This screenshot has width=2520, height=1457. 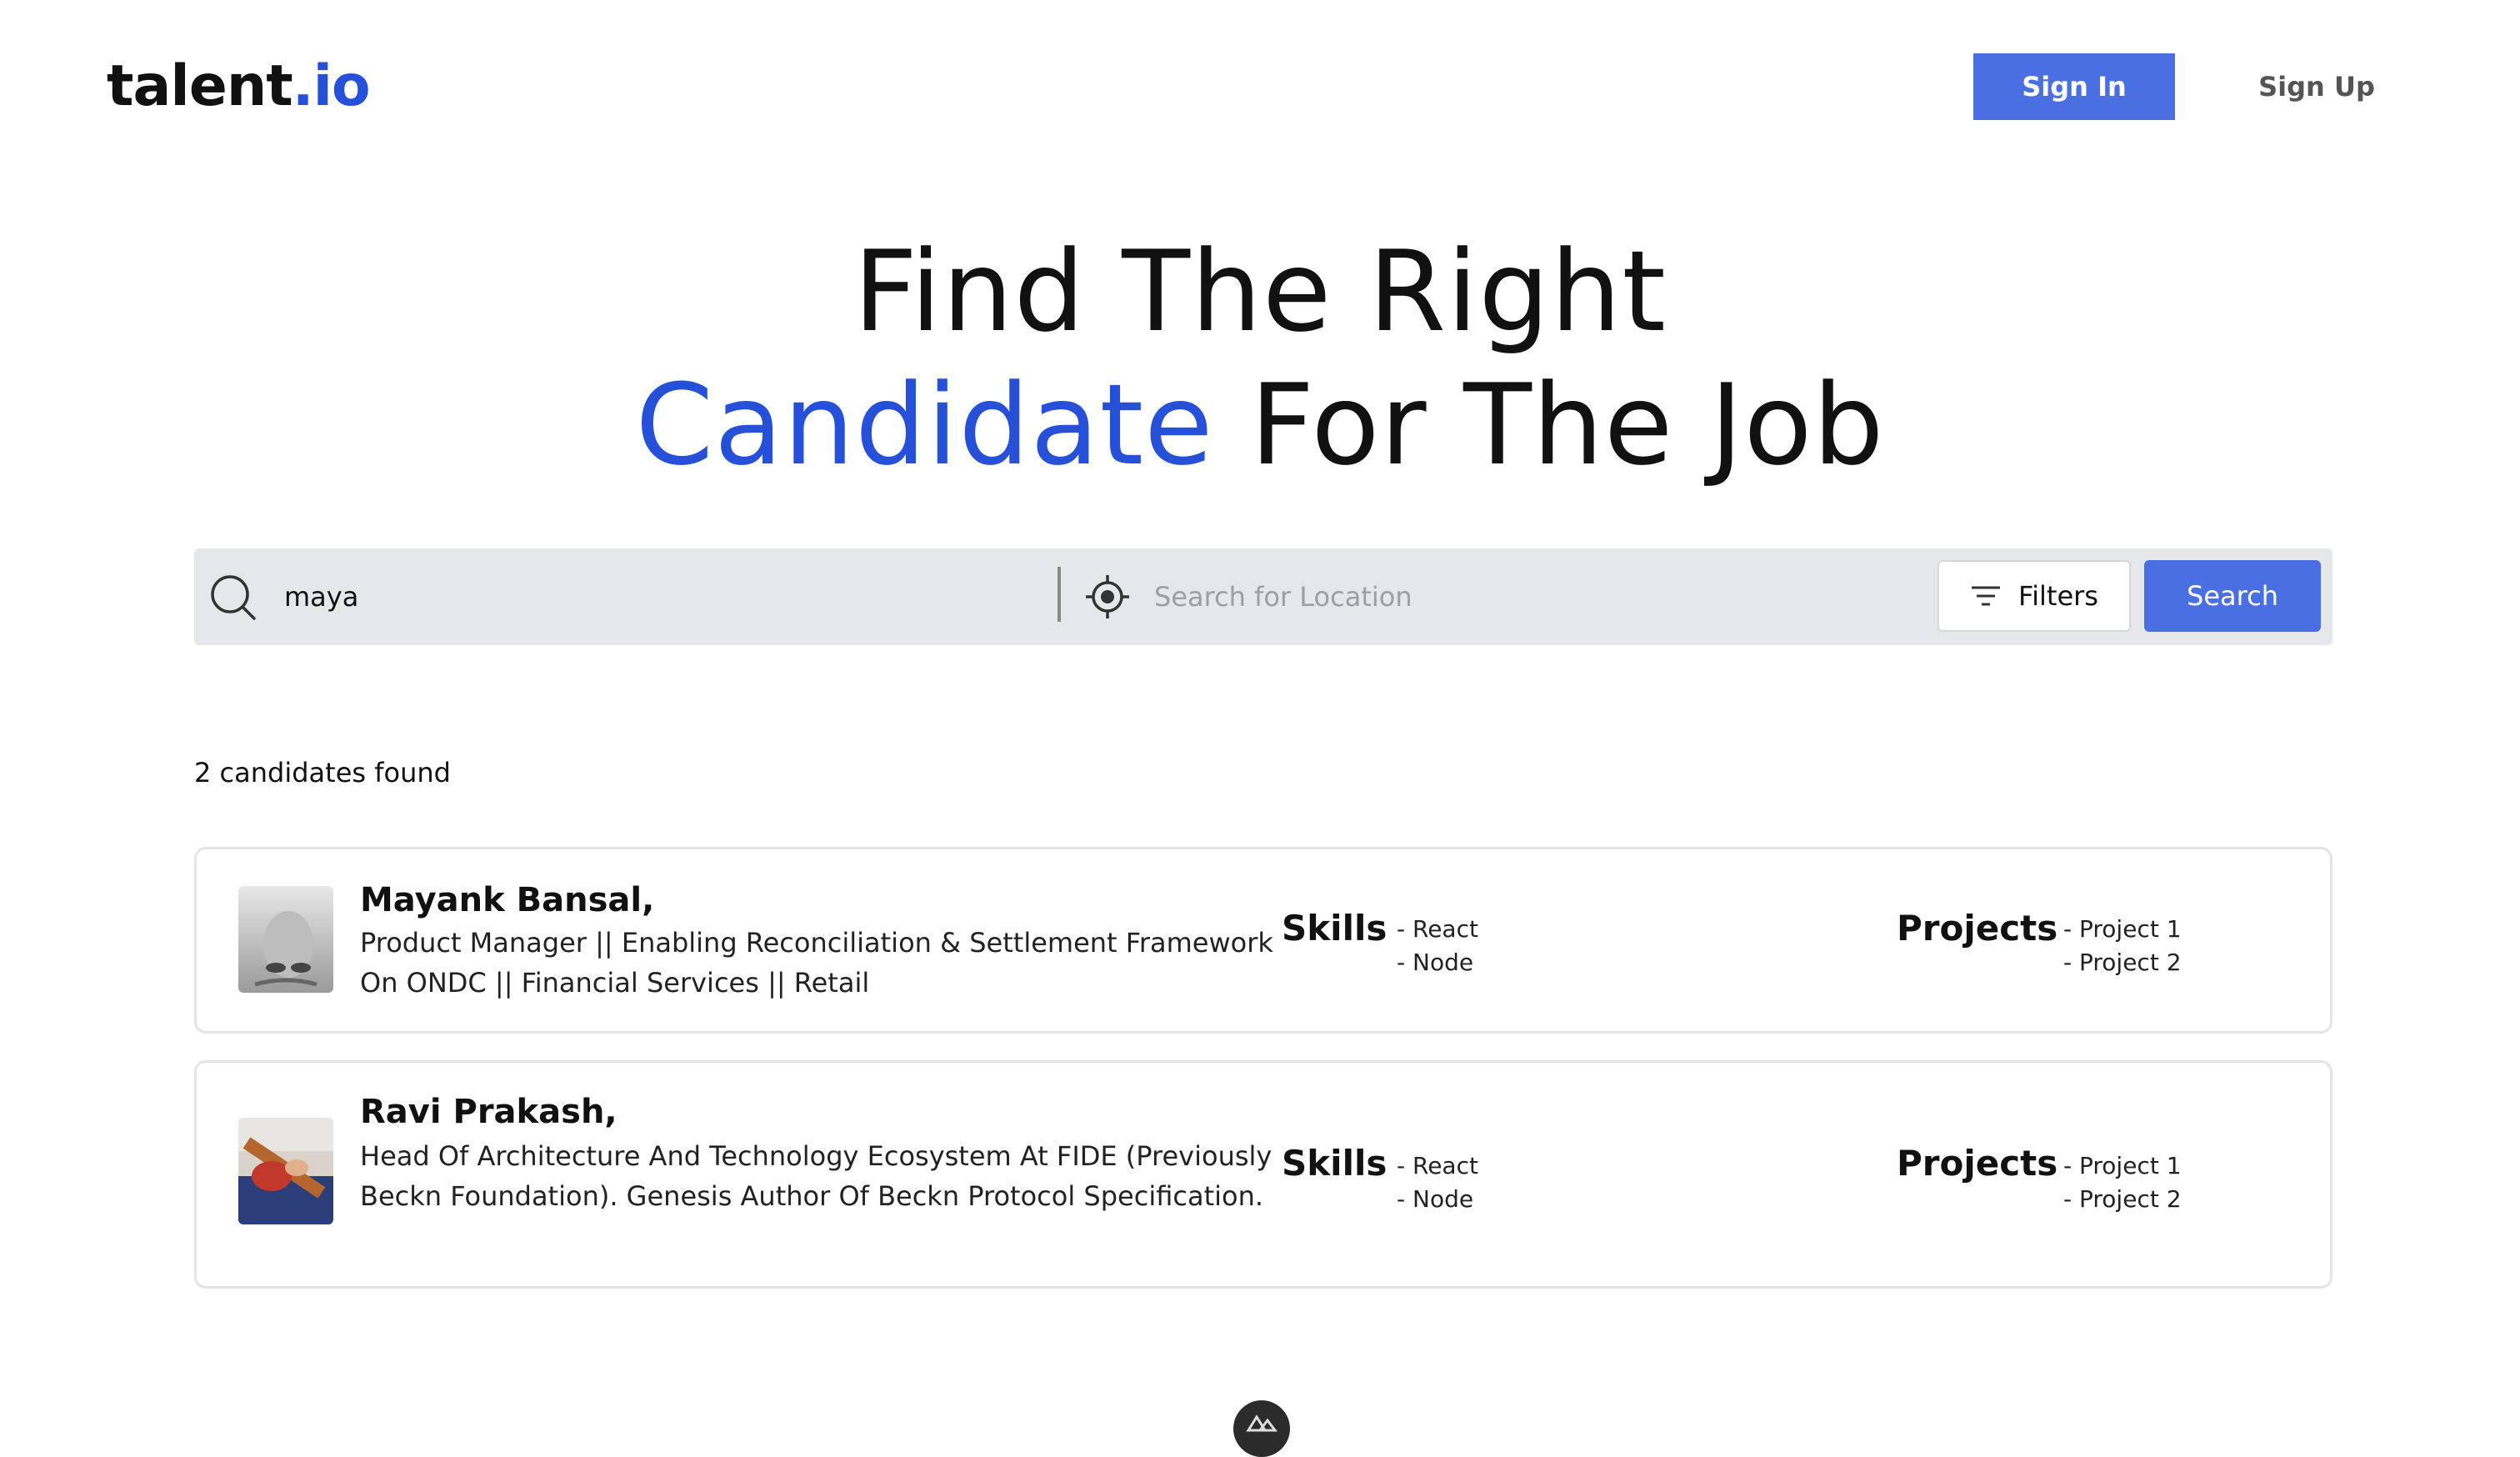 I want to click on filters-label: Filters, so click(x=2058, y=596).